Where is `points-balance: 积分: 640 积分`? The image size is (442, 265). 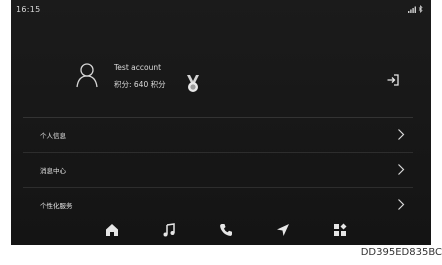 points-balance: 积分: 640 积分 is located at coordinates (140, 84).